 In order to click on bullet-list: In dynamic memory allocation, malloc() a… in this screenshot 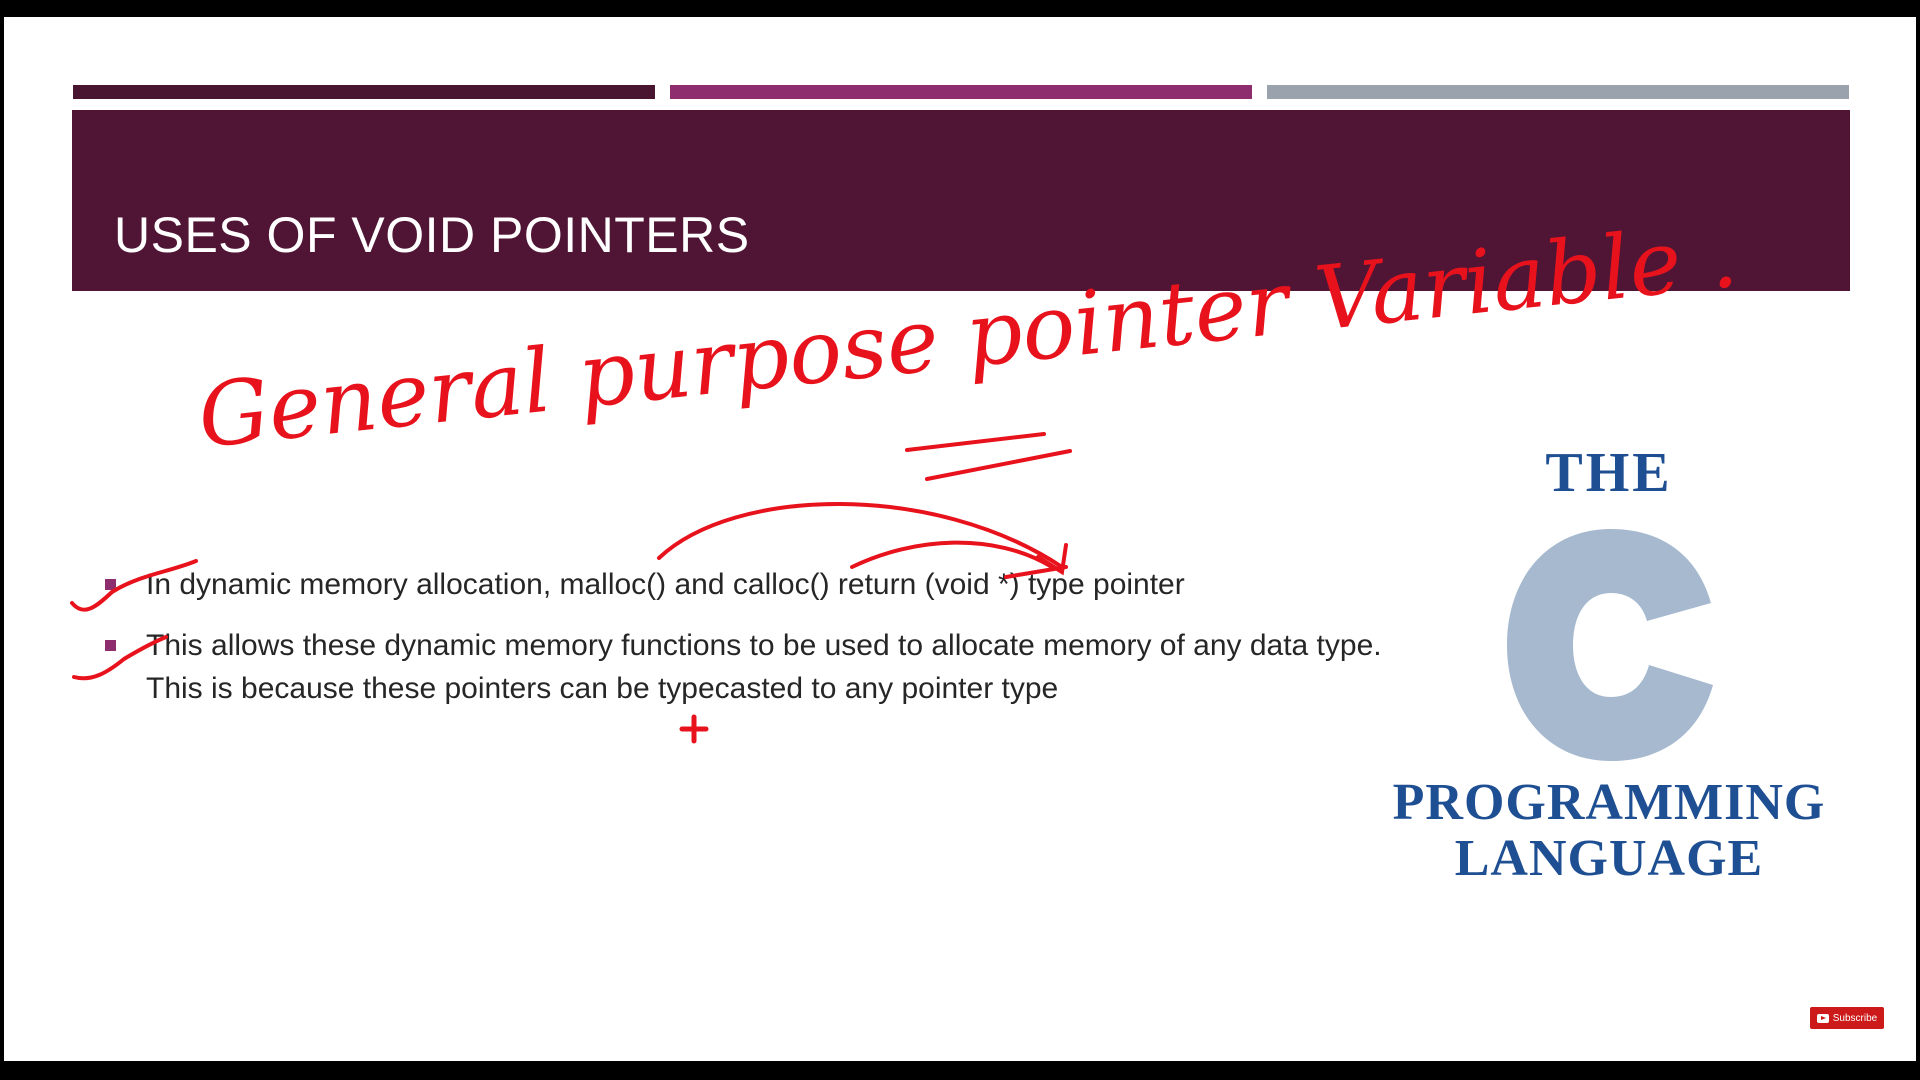, I will do `click(741, 645)`.